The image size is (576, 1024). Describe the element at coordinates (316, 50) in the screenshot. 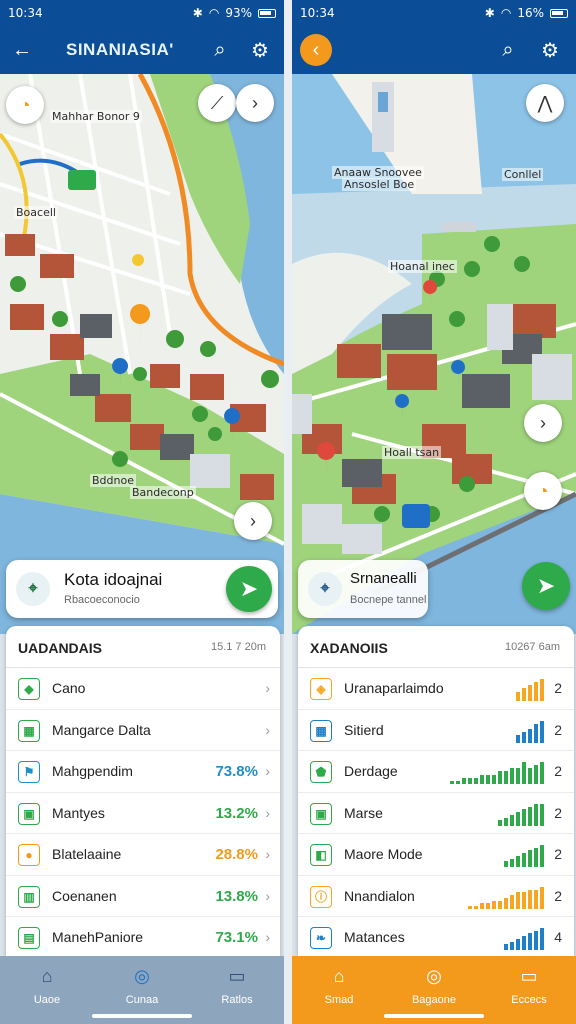

I see `back-arrow-icon: ‹` at that location.